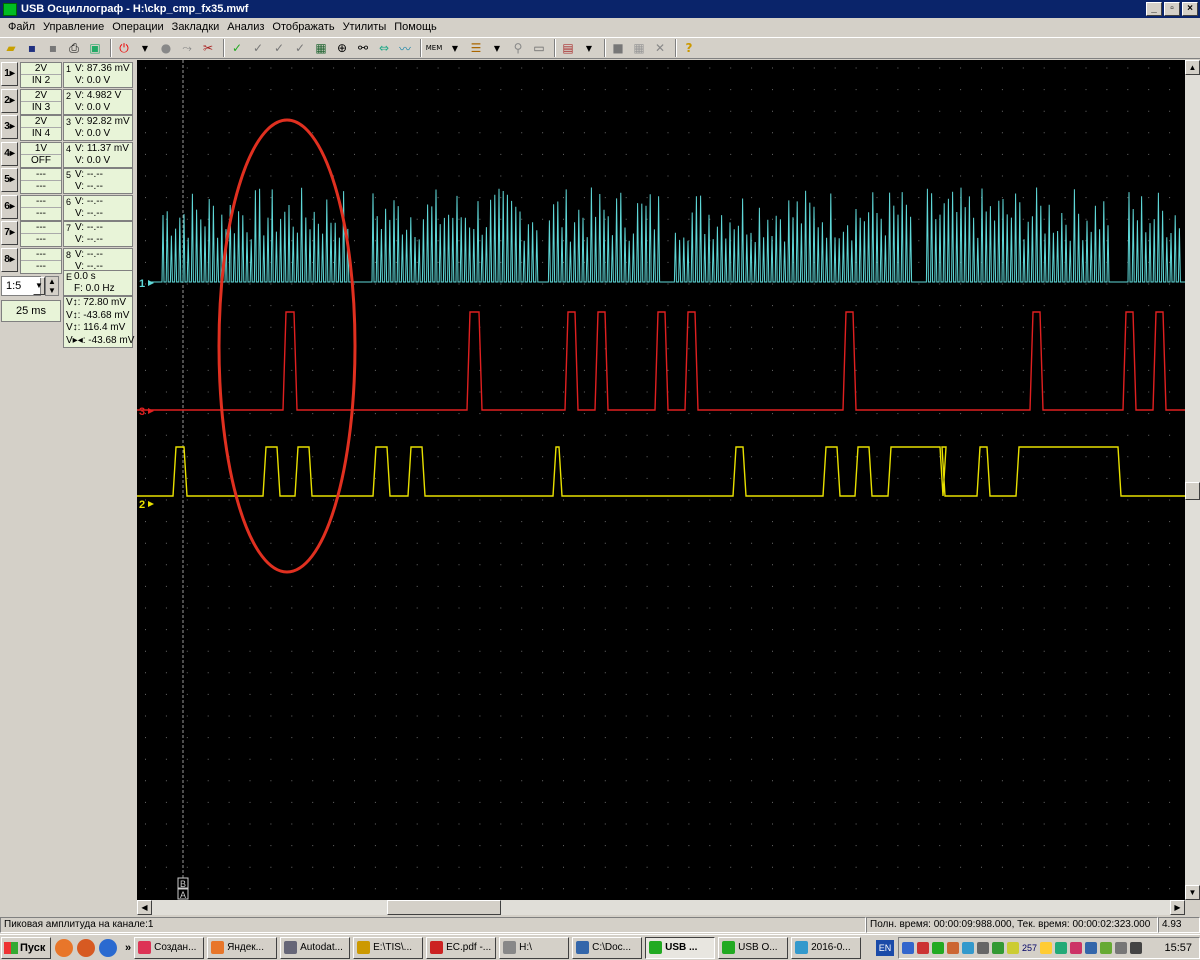  I want to click on channel-3-button: 3▸, so click(9, 127).